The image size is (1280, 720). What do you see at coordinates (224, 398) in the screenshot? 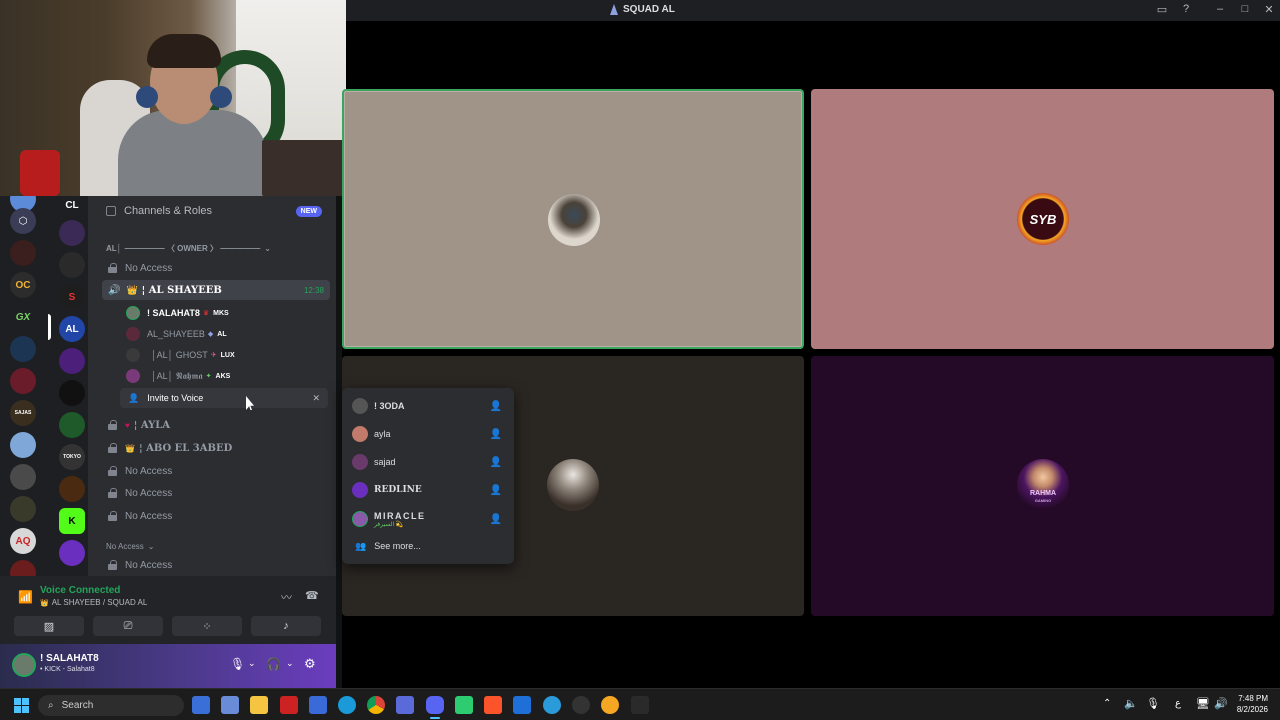
I see `invite-to-voice-row: 👤 Invite to Voice ✕` at bounding box center [224, 398].